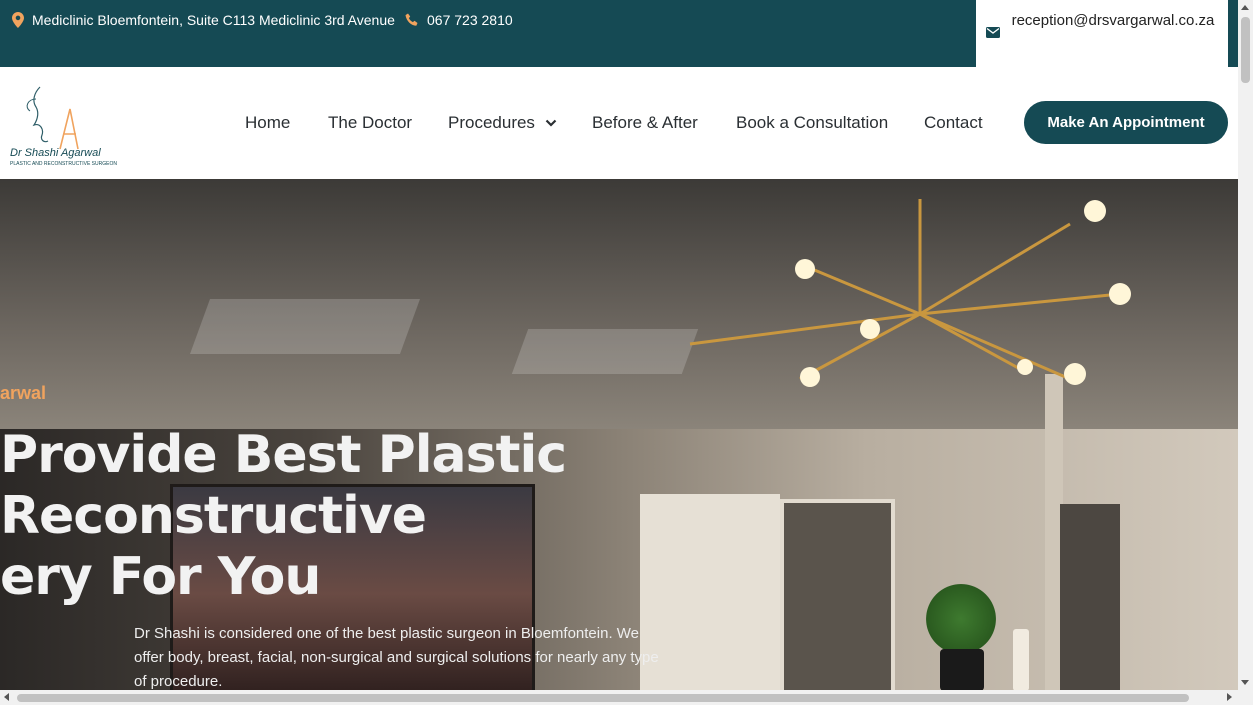  What do you see at coordinates (1245, 50) in the screenshot?
I see `vertical-scroll-thumb` at bounding box center [1245, 50].